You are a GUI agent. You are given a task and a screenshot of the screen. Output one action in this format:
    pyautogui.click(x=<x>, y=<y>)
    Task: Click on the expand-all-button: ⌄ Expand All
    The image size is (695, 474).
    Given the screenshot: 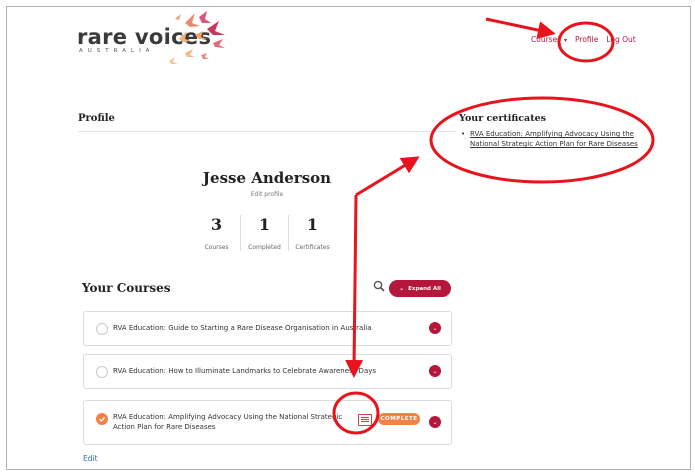 What is the action you would take?
    pyautogui.click(x=420, y=288)
    